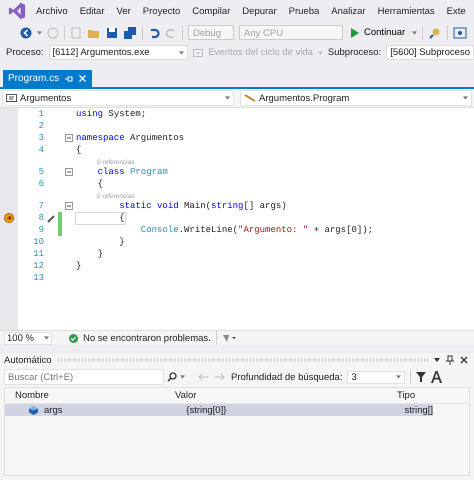 The image size is (474, 480). I want to click on play-icon, so click(354, 33).